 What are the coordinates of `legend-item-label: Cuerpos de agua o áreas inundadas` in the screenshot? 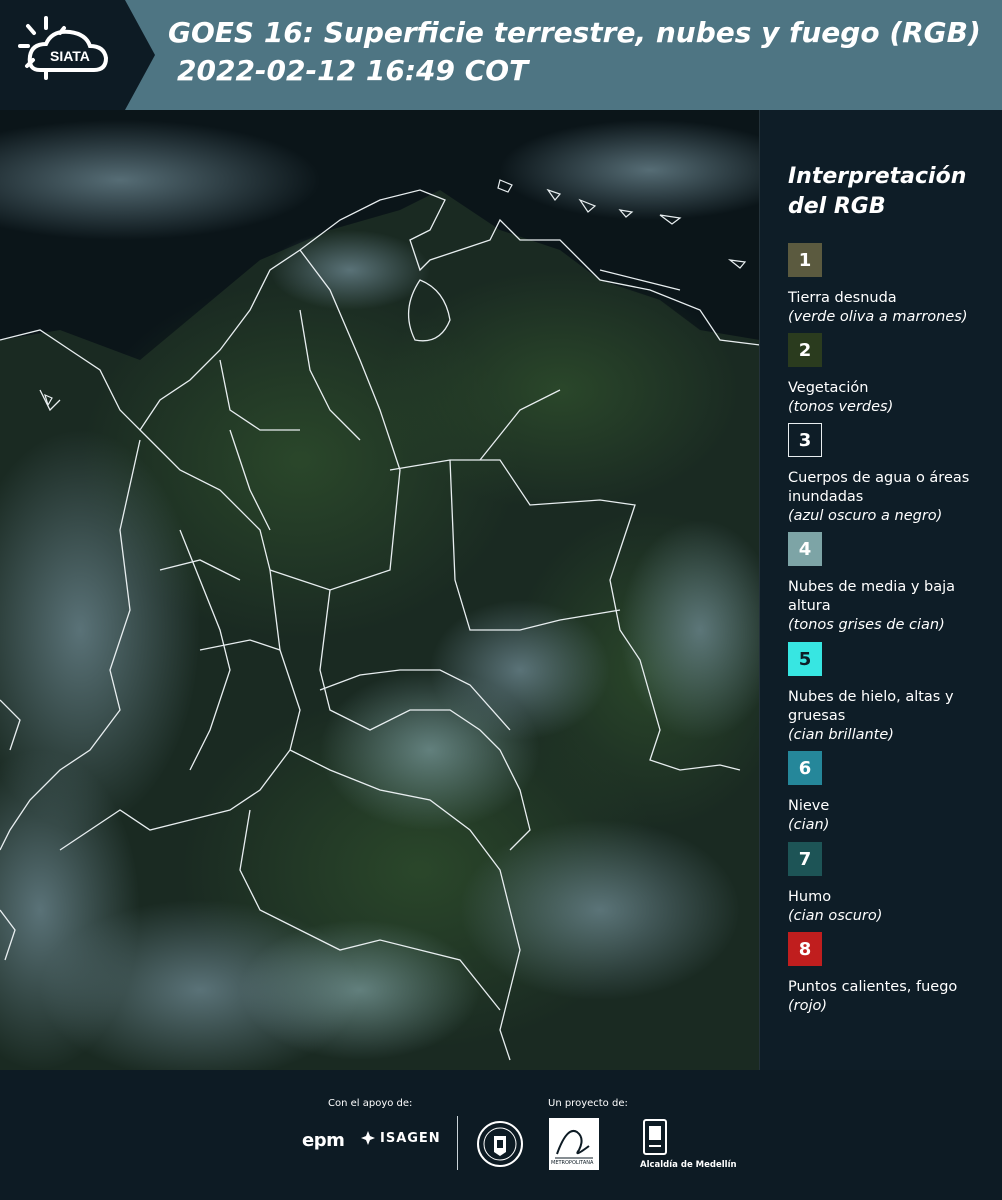 It's located at (879, 487).